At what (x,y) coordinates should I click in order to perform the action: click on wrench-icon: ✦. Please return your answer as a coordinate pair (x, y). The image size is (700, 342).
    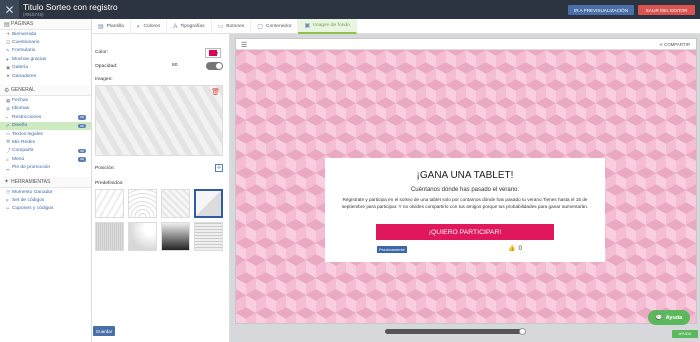
    Looking at the image, I should click on (7, 182).